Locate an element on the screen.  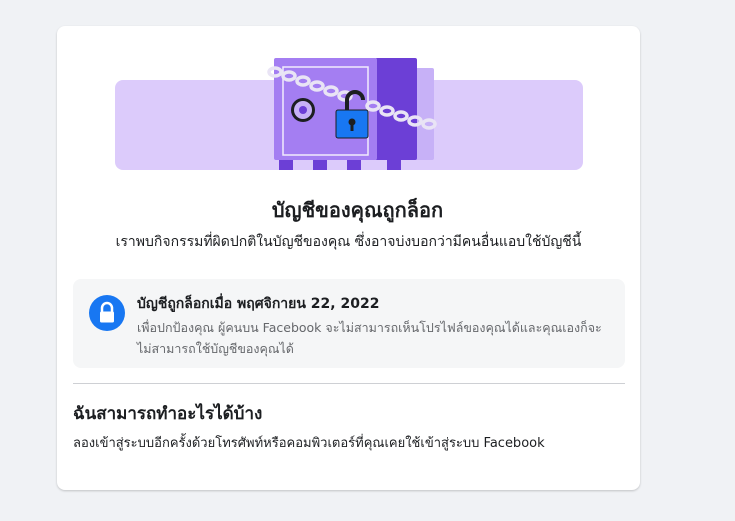
divider is located at coordinates (349, 383).